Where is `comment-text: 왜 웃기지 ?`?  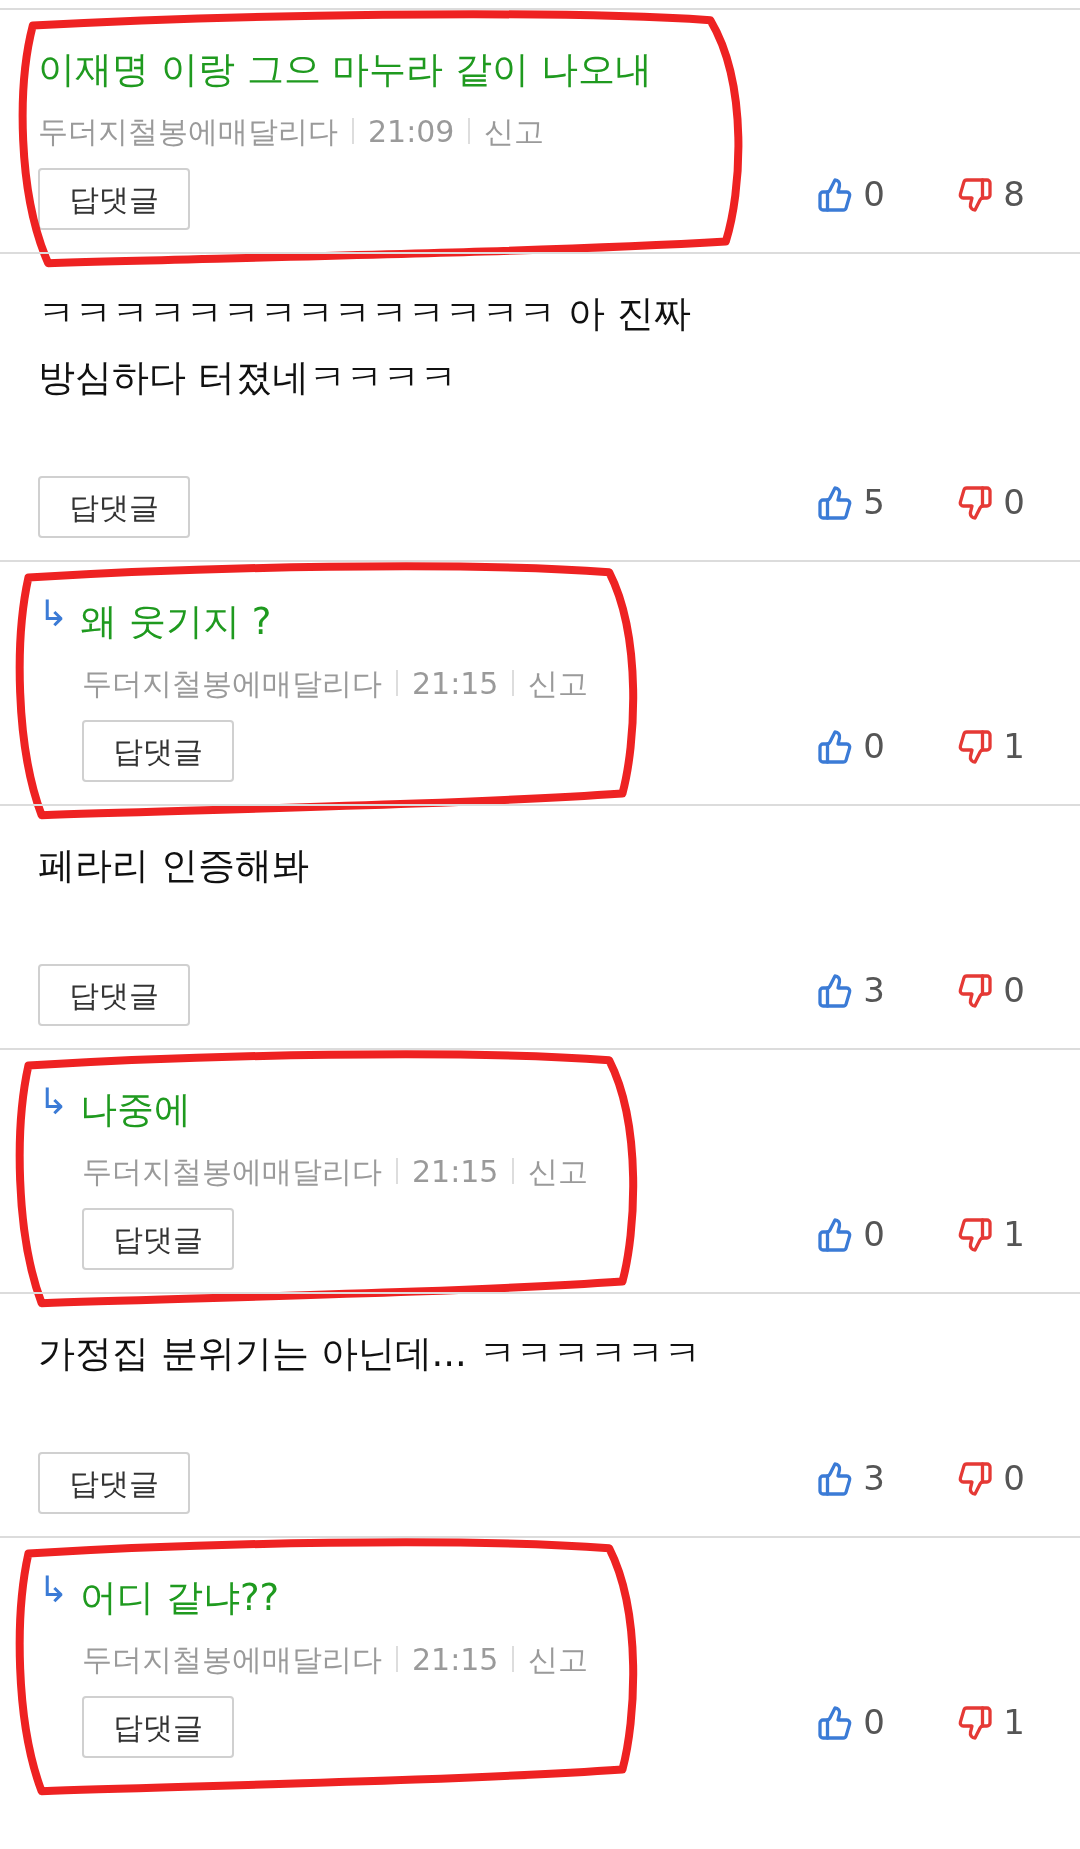
comment-text: 왜 웃기지 ? is located at coordinates (176, 622).